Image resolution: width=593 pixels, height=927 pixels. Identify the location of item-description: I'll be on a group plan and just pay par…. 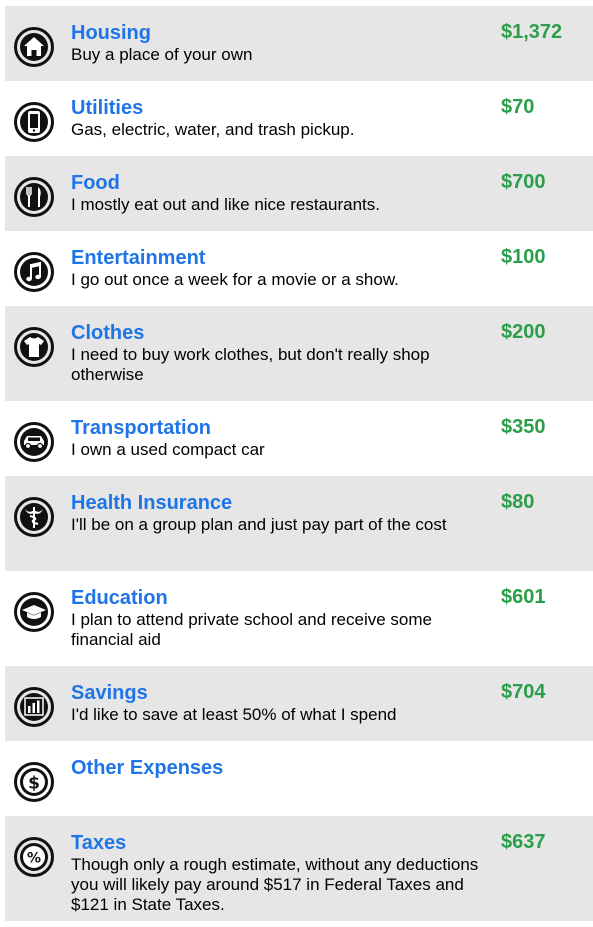
(259, 524).